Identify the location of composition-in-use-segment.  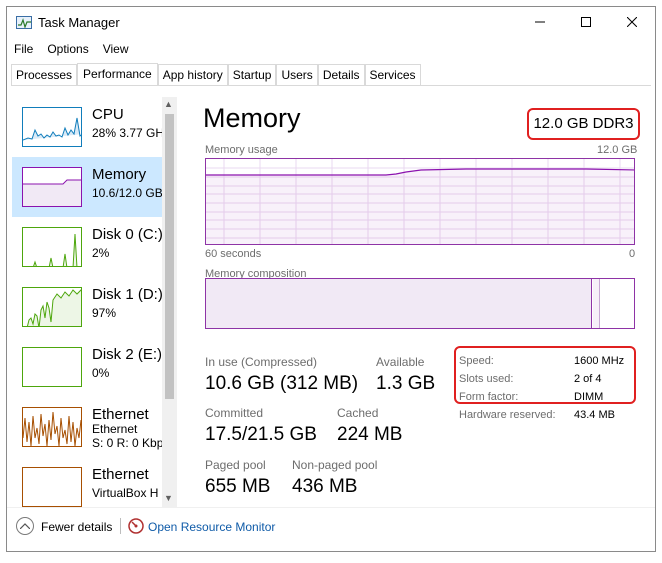
(399, 303).